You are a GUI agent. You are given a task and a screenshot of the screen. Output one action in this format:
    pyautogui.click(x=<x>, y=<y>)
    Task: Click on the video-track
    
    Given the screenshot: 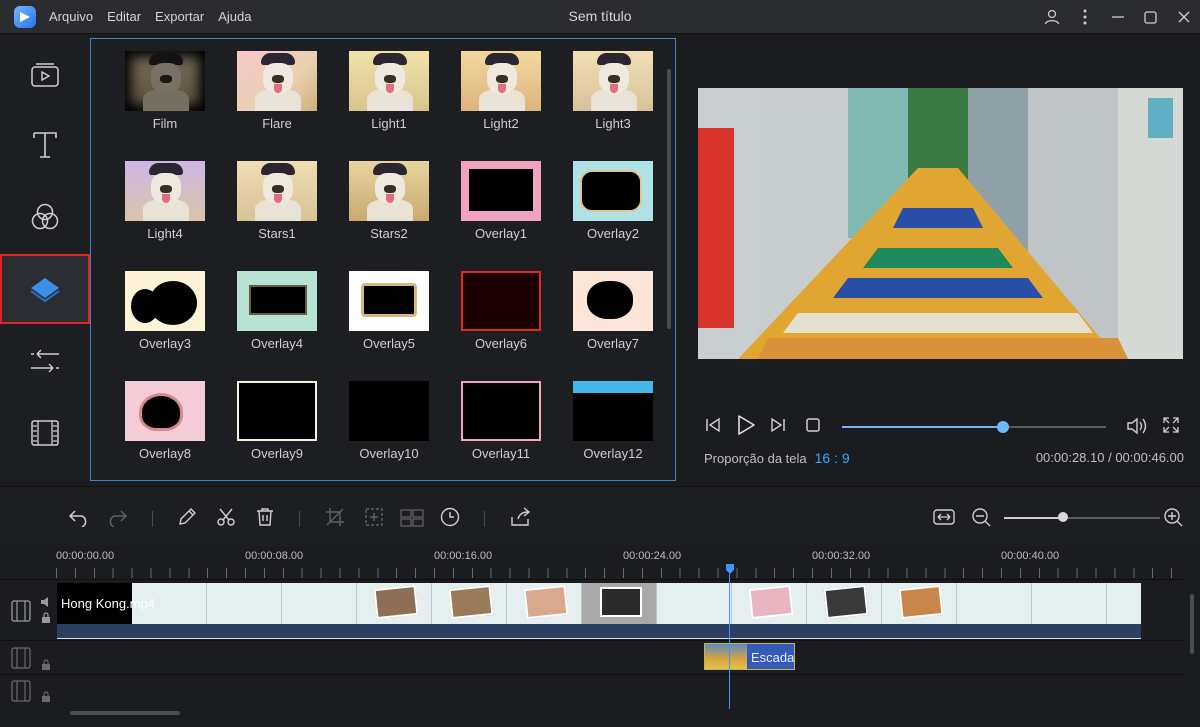 What is the action you would take?
    pyautogui.click(x=592, y=609)
    